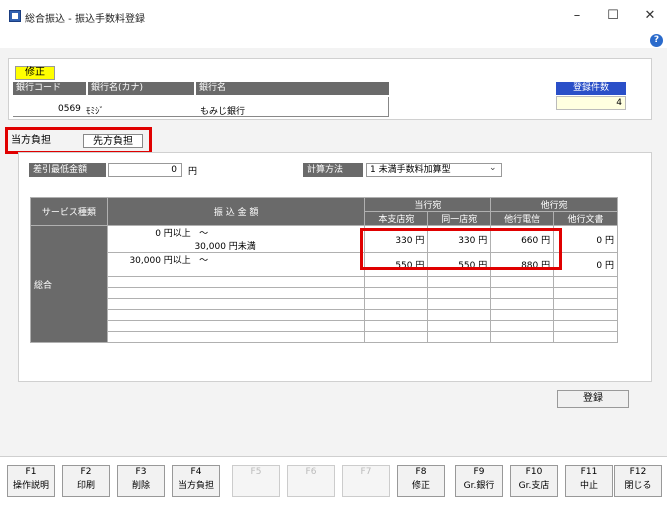 Image resolution: width=667 pixels, height=511 pixels. Describe the element at coordinates (522, 218) in the screenshot. I see `sub-header-telegraph: 他行電信` at that location.